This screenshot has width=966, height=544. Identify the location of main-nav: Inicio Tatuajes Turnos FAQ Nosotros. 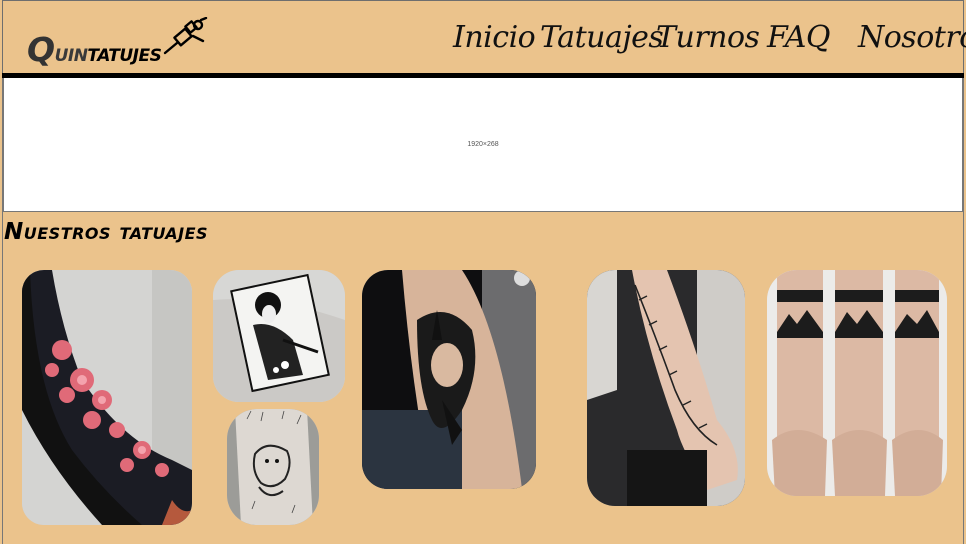
(483, 40).